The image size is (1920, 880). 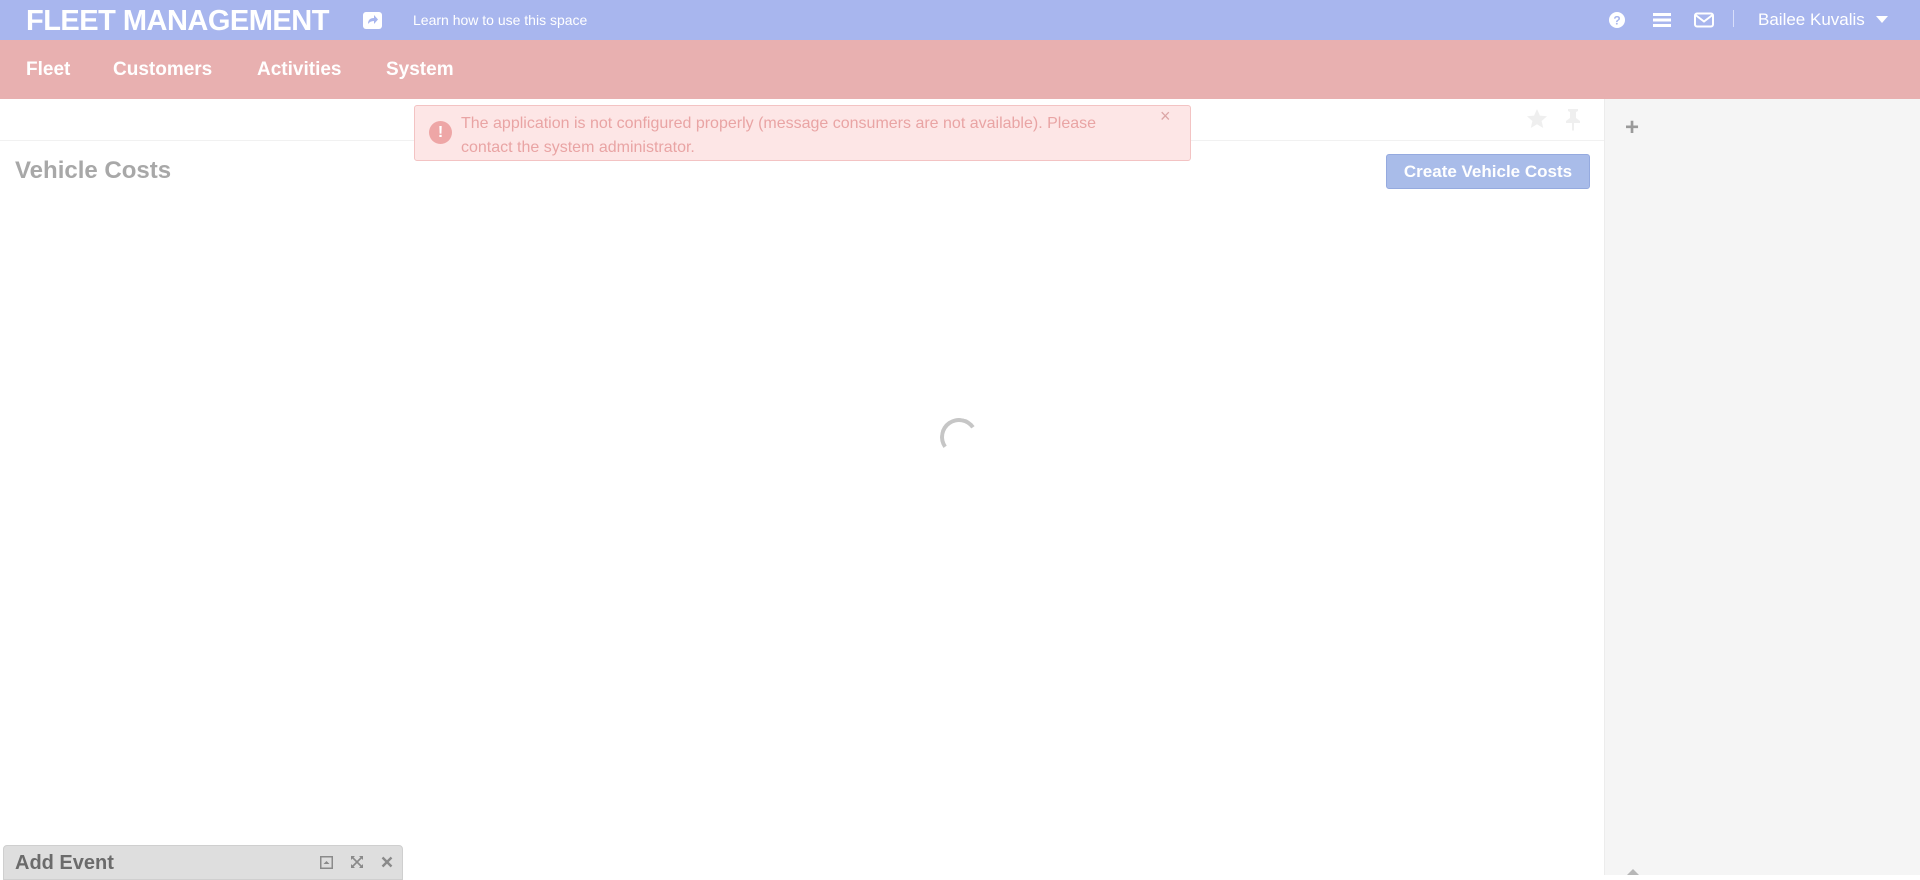 What do you see at coordinates (1165, 116) in the screenshot?
I see `close-icon: ×` at bounding box center [1165, 116].